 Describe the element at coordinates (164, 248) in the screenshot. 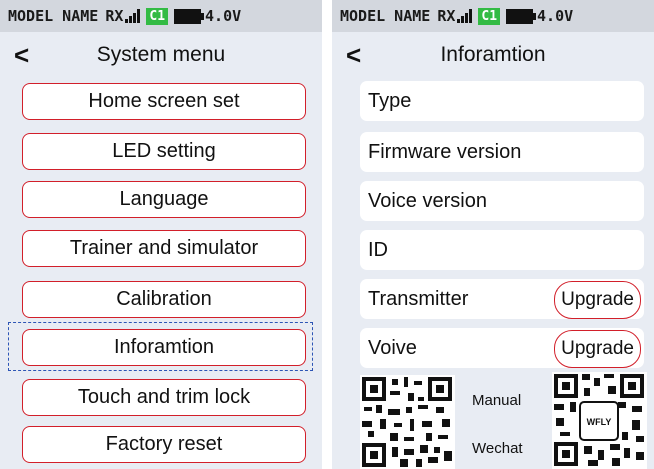

I see `trainer-simulator-button: Trainer and simulator` at that location.